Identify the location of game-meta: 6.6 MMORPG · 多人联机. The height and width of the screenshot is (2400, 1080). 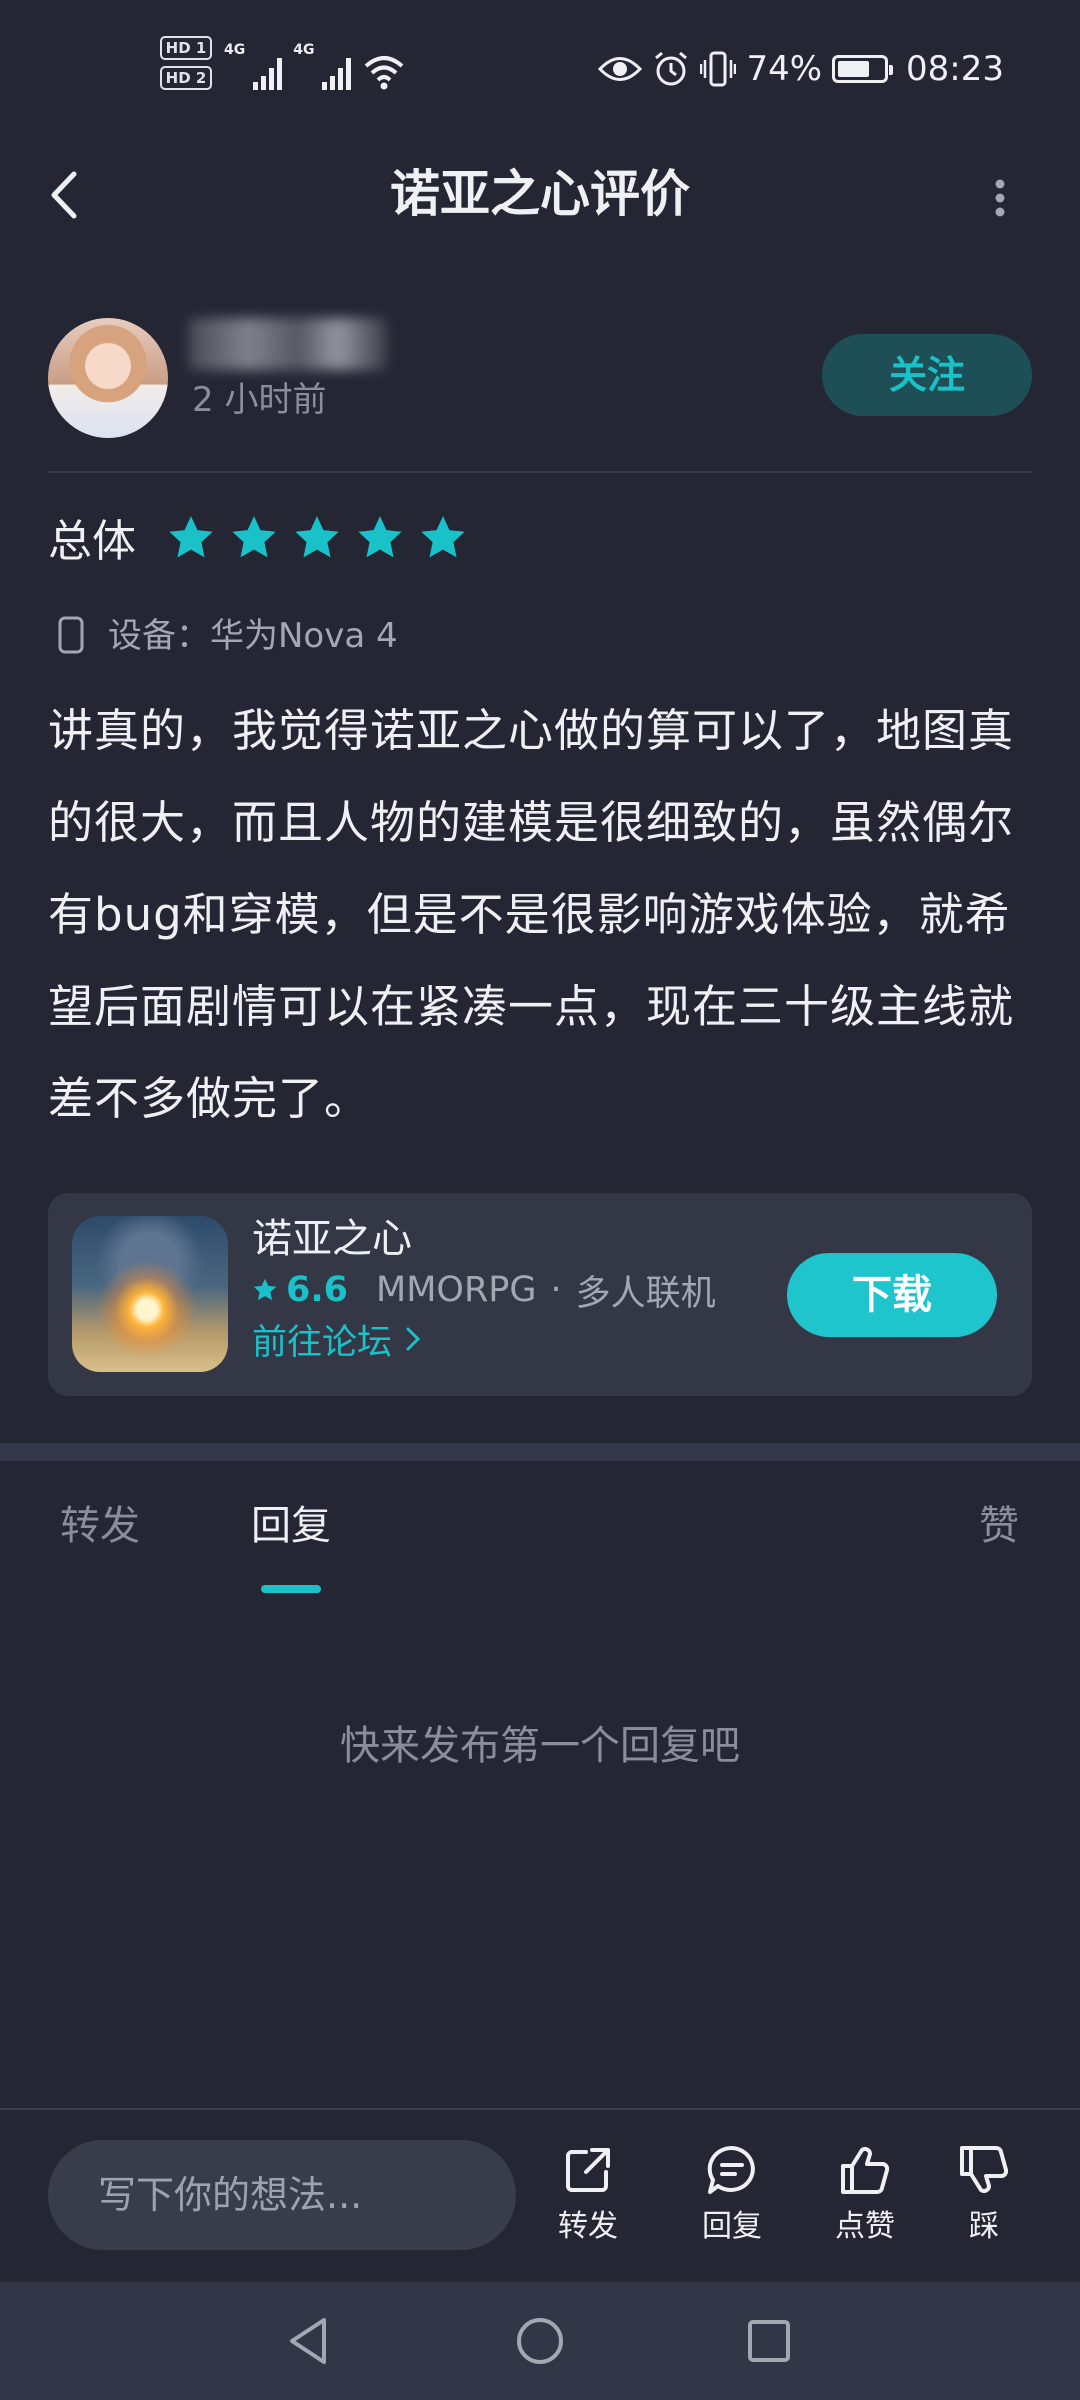
(484, 1290).